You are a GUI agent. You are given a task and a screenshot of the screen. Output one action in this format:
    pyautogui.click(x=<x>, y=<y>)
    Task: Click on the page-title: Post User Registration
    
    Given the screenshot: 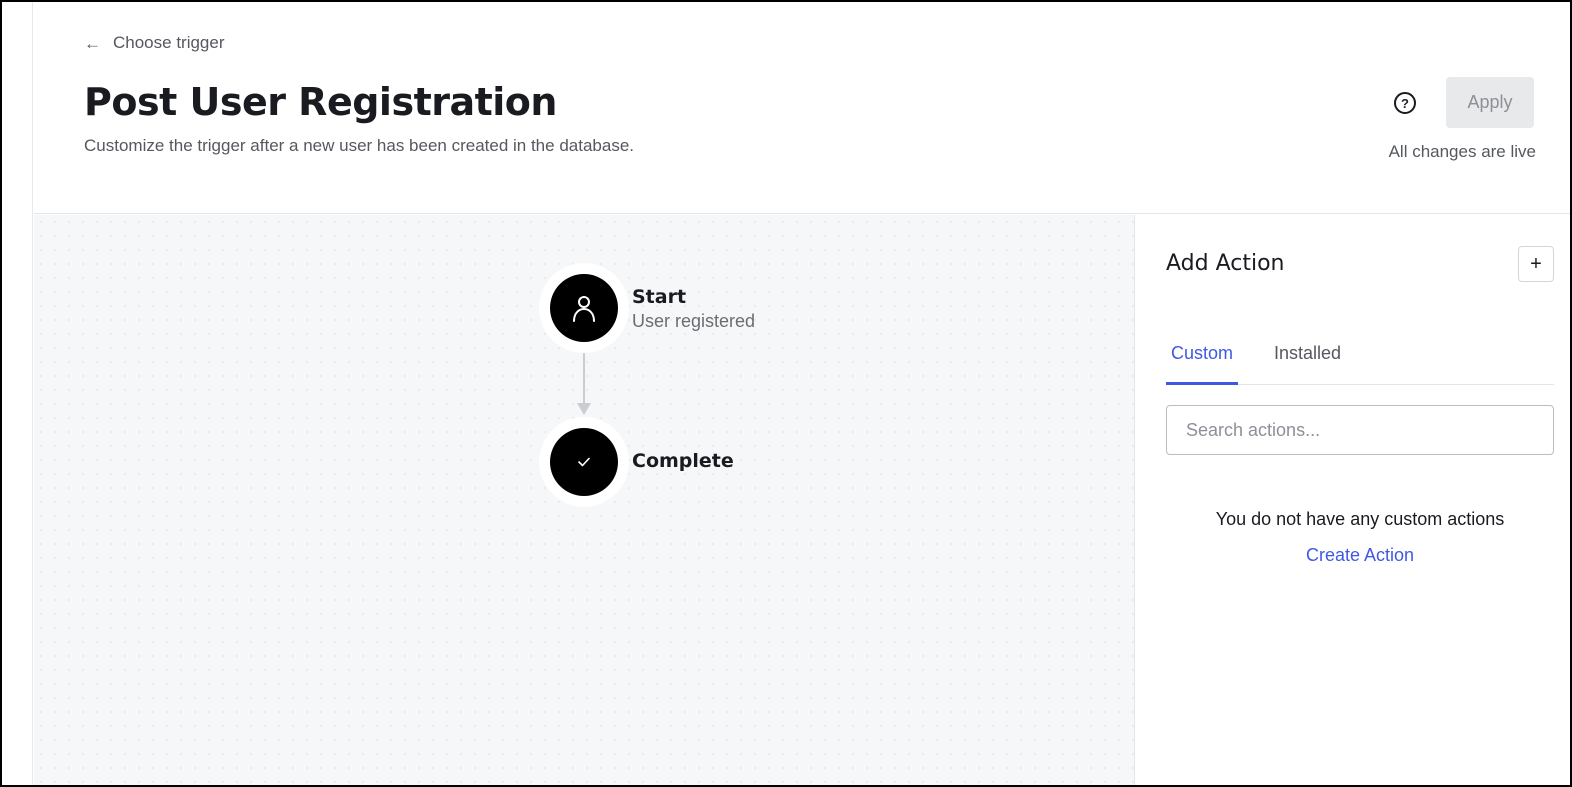 What is the action you would take?
    pyautogui.click(x=320, y=102)
    